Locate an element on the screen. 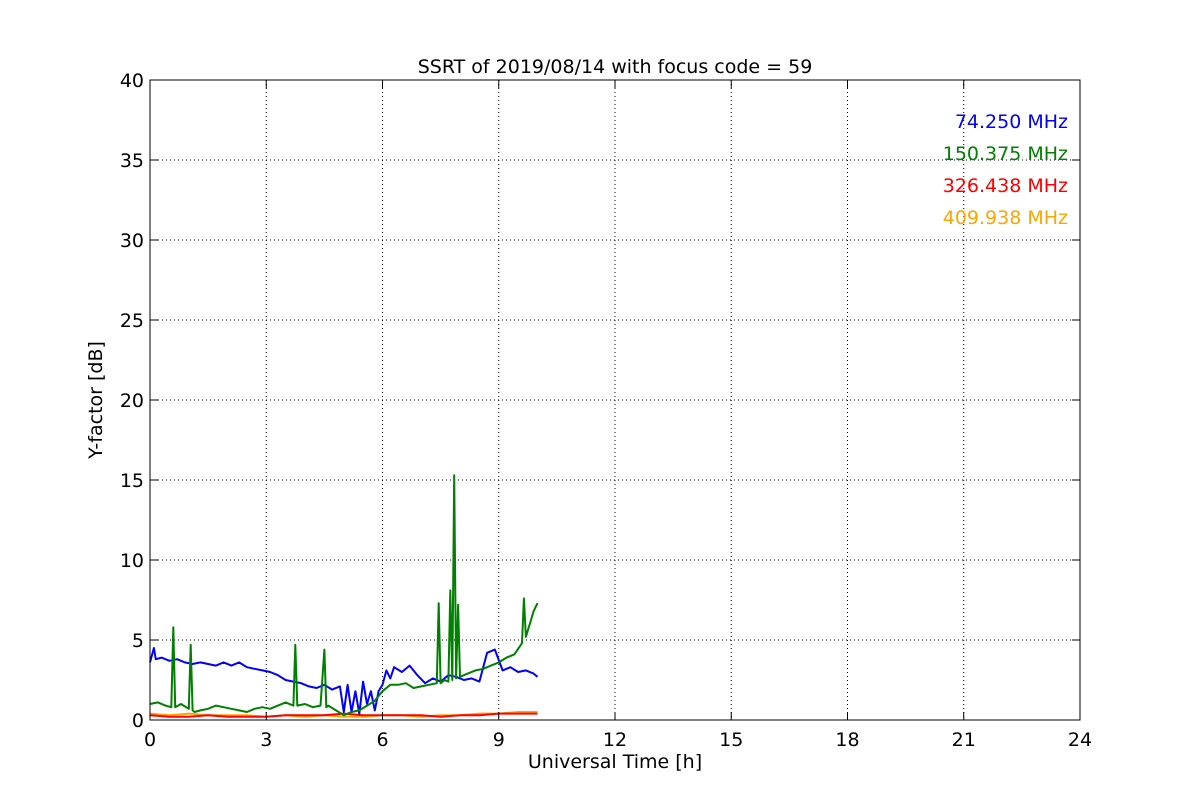 The height and width of the screenshot is (800, 1200). x-axis-label: Universal Time [h] is located at coordinates (615, 762).